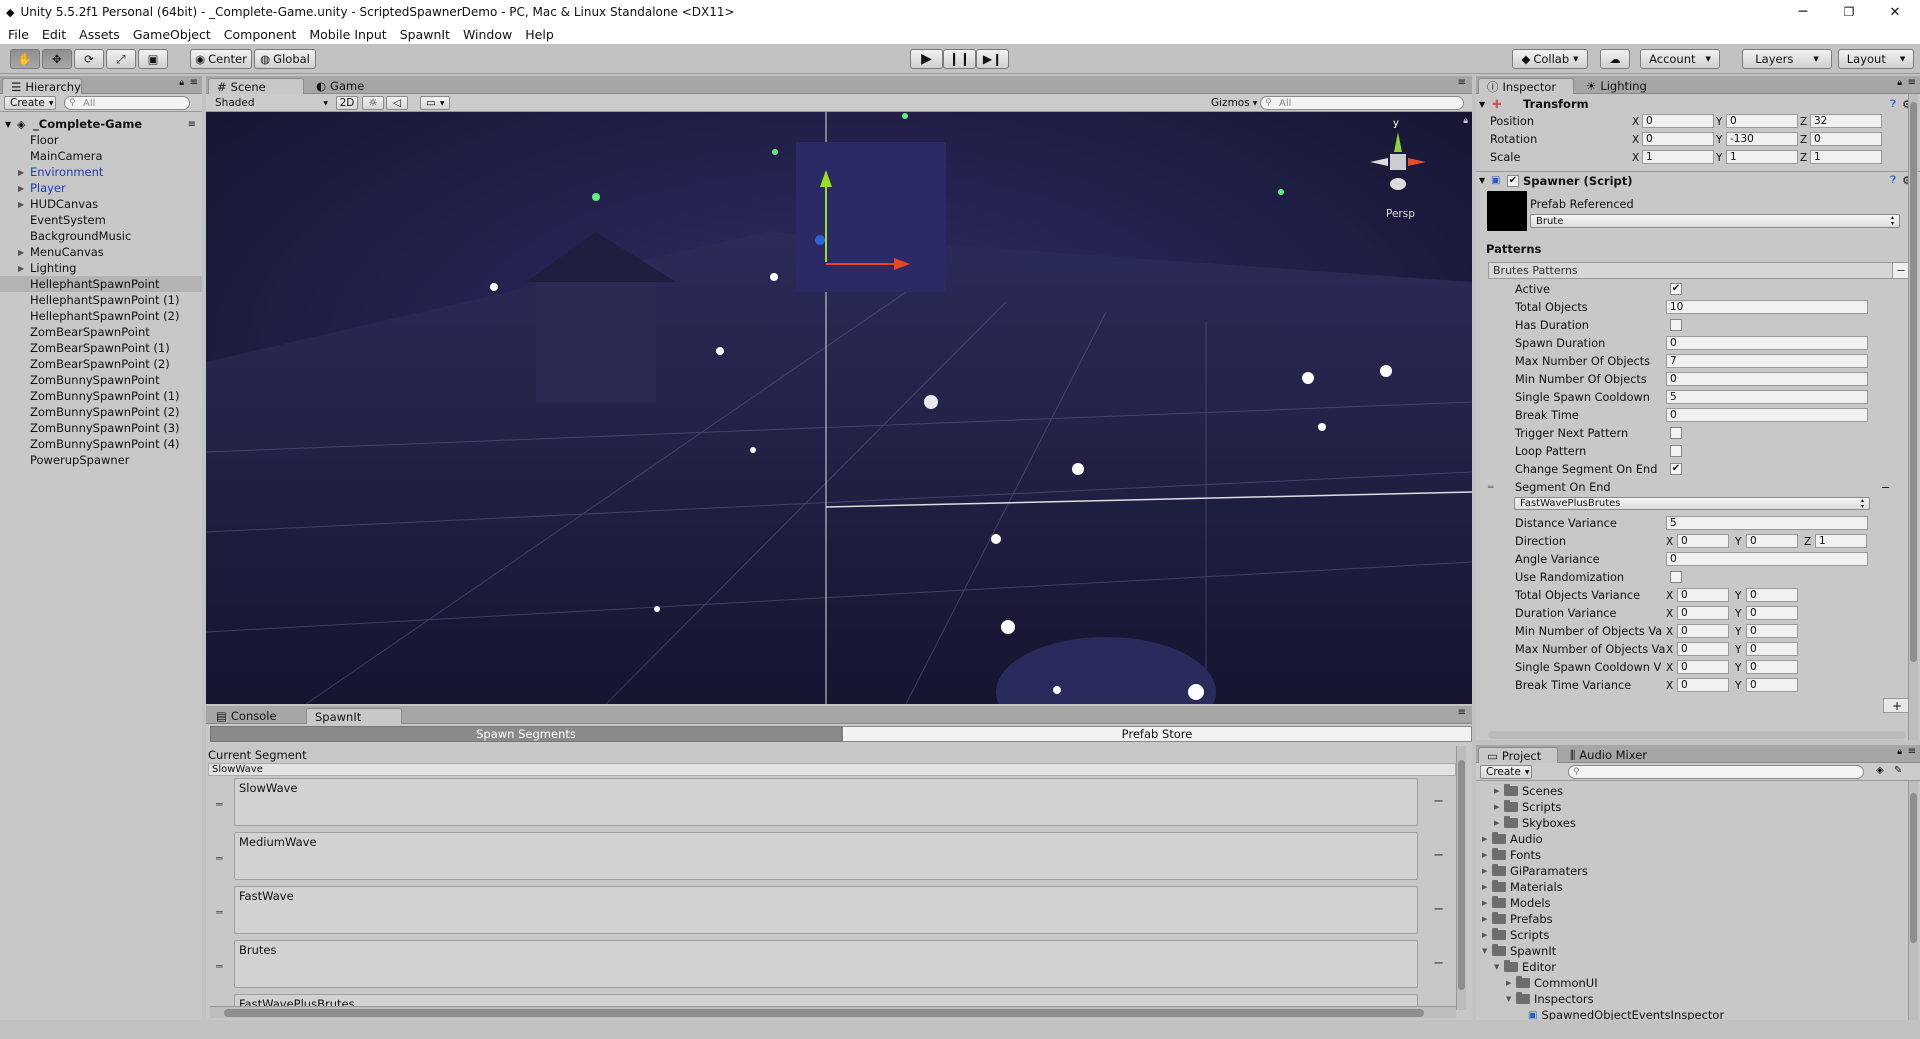 This screenshot has width=1920, height=1039. What do you see at coordinates (435, 103) in the screenshot?
I see `scene-effects-button: ▭ ▼` at bounding box center [435, 103].